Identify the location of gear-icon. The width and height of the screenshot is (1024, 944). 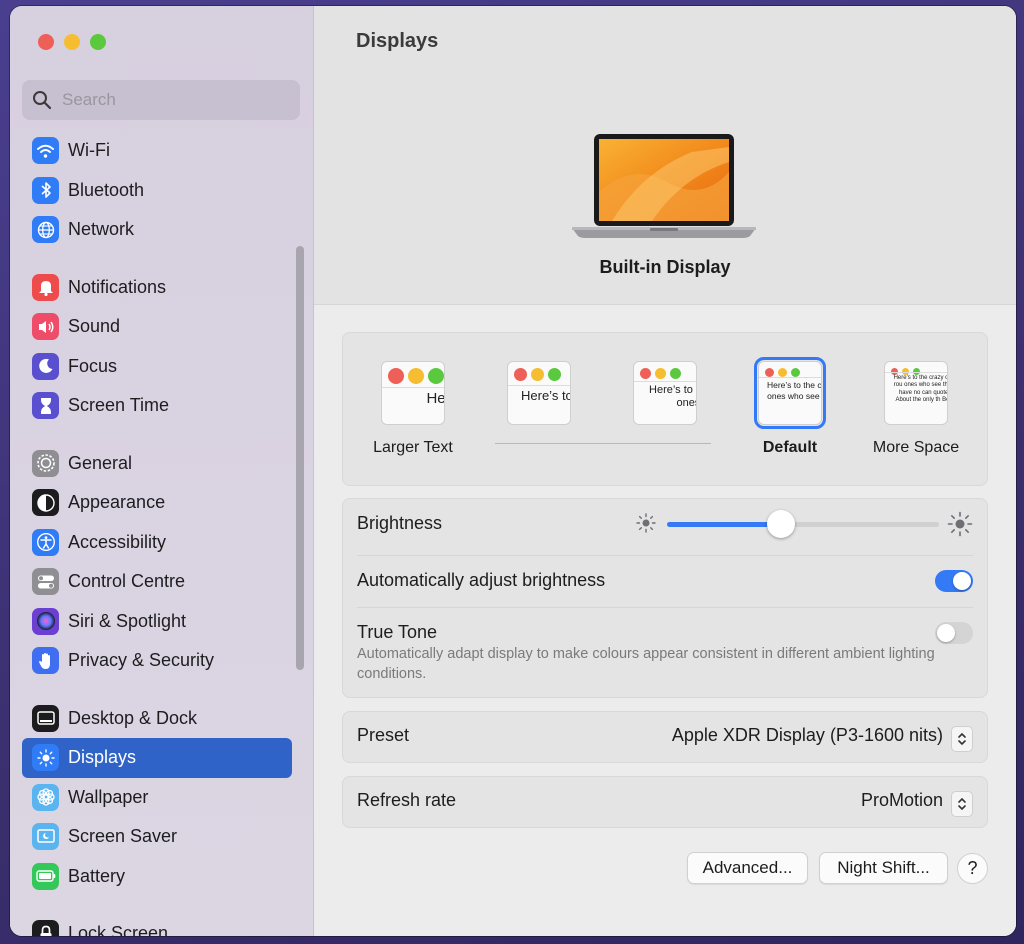
(45, 463).